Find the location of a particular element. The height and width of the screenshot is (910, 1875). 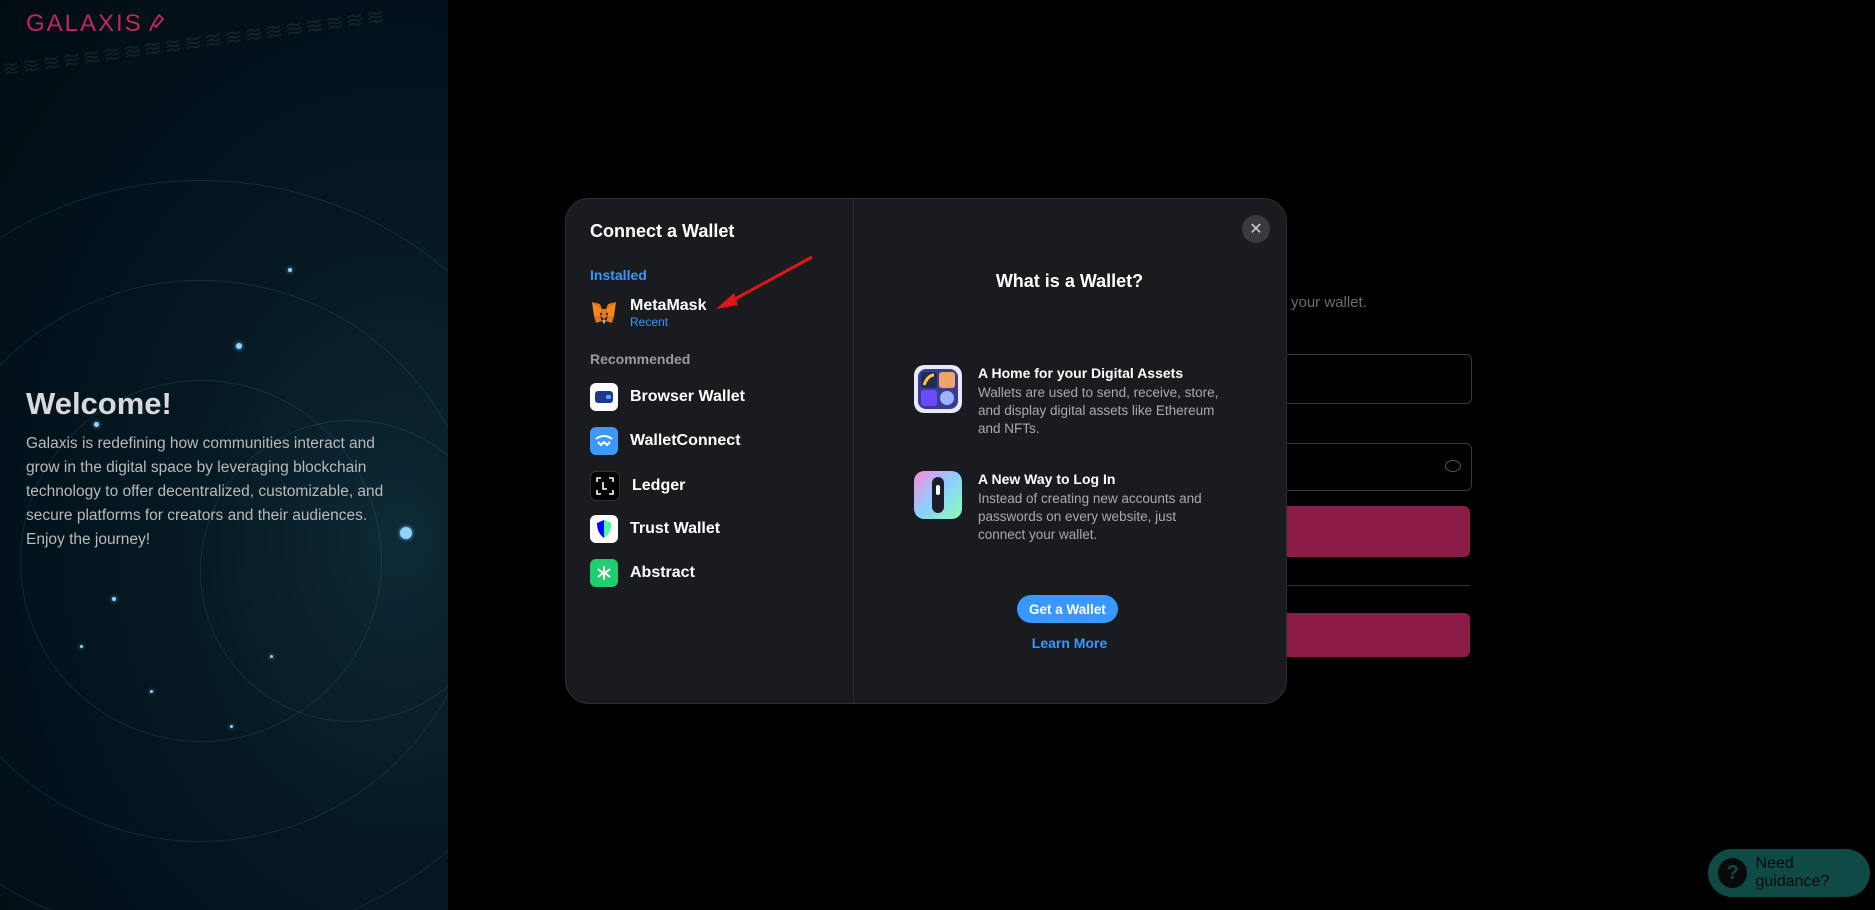

wallet-option-browser-wallet: Browser Wallet is located at coordinates (667, 397).